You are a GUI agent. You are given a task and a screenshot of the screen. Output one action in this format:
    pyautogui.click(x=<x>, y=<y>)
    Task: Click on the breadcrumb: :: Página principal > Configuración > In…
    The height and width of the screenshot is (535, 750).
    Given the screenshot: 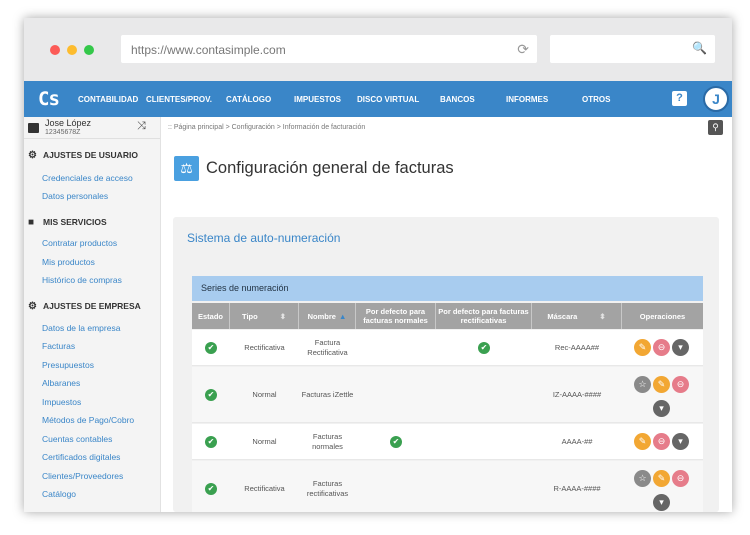 What is the action you would take?
    pyautogui.click(x=267, y=127)
    